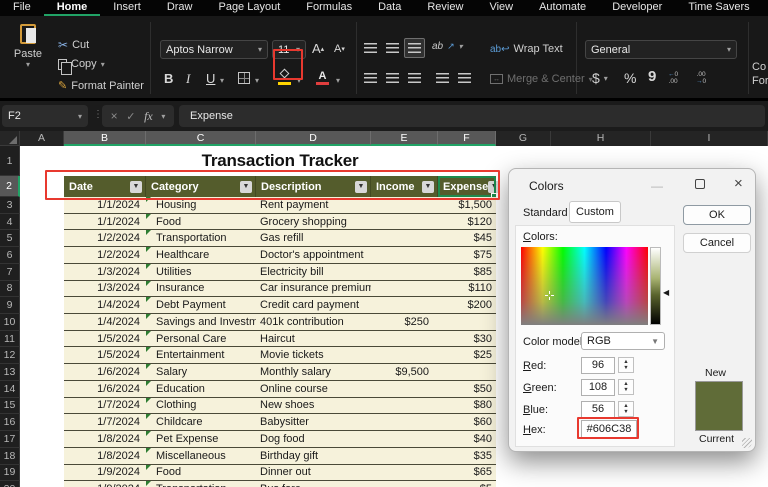  I want to click on number-format-combo: General ▾, so click(661, 49).